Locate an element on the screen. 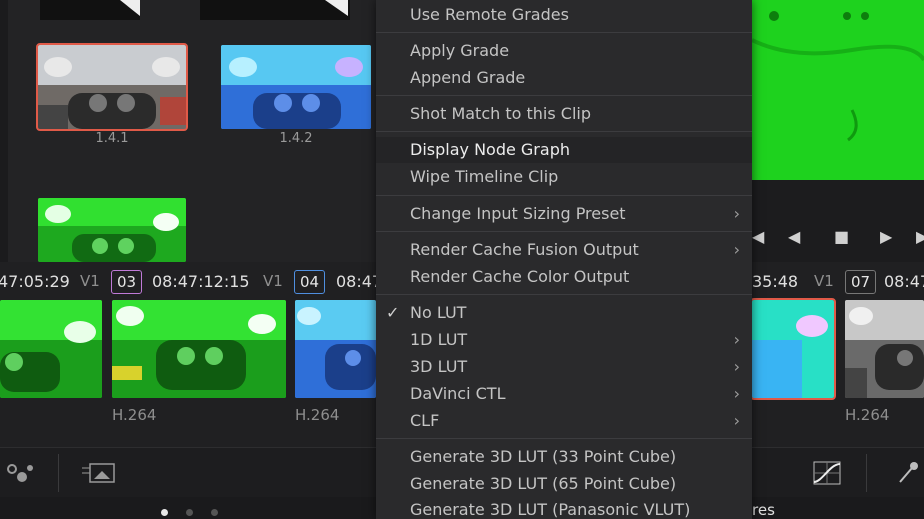 The image size is (924, 519). menu-item-label: DaVinci CTL is located at coordinates (458, 393).